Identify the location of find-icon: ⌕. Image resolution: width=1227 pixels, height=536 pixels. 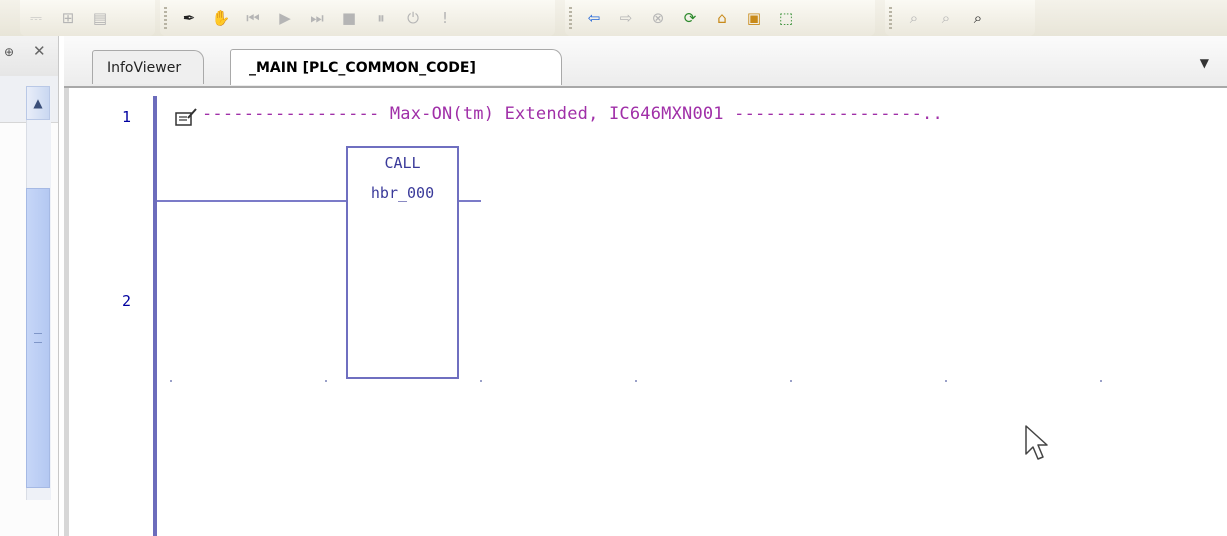
(914, 18).